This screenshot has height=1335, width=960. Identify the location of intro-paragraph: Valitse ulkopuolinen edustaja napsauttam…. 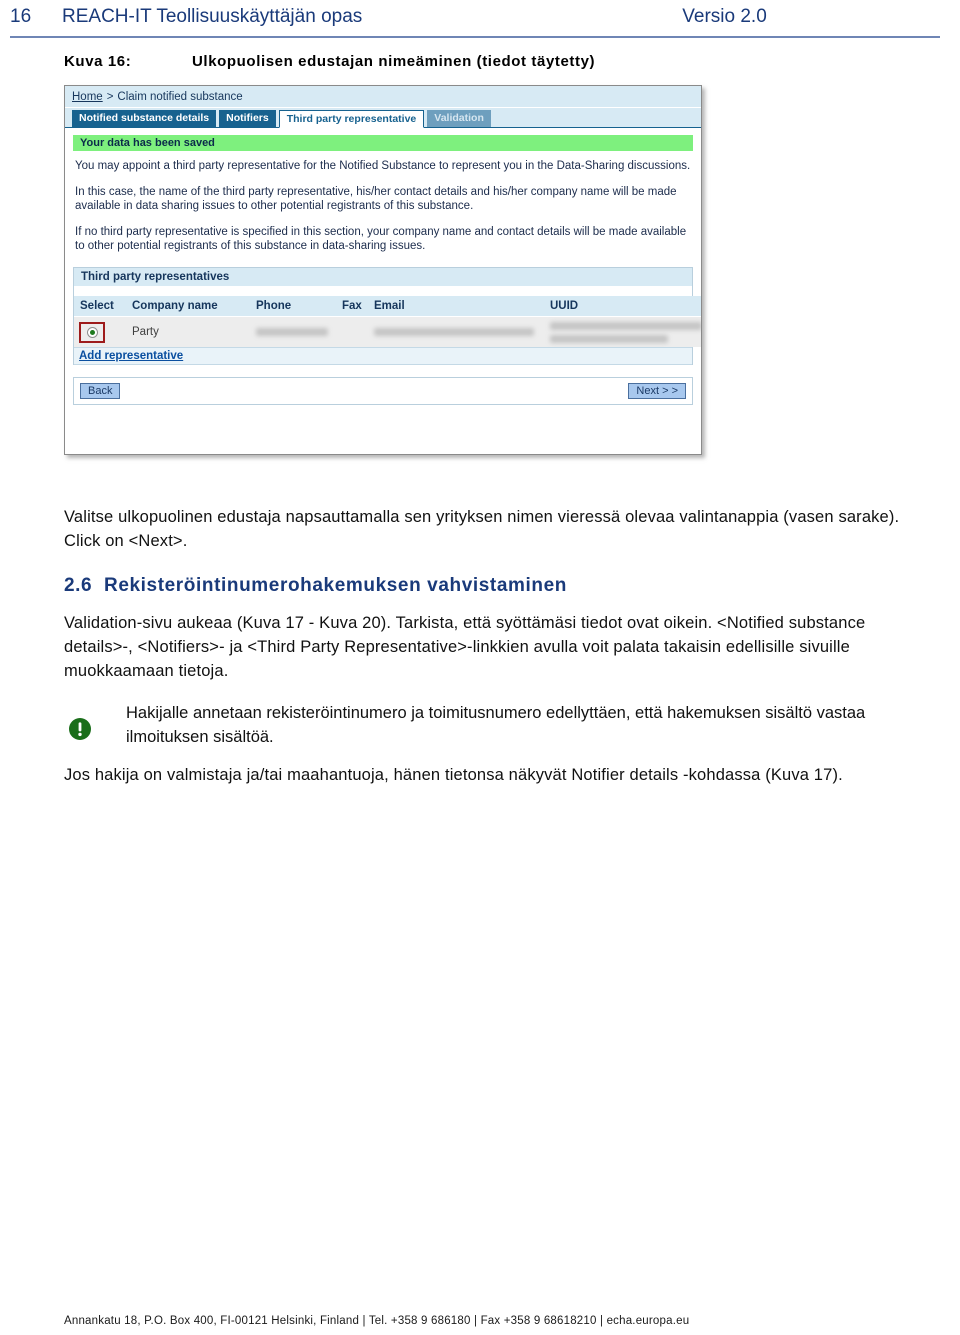
(482, 529).